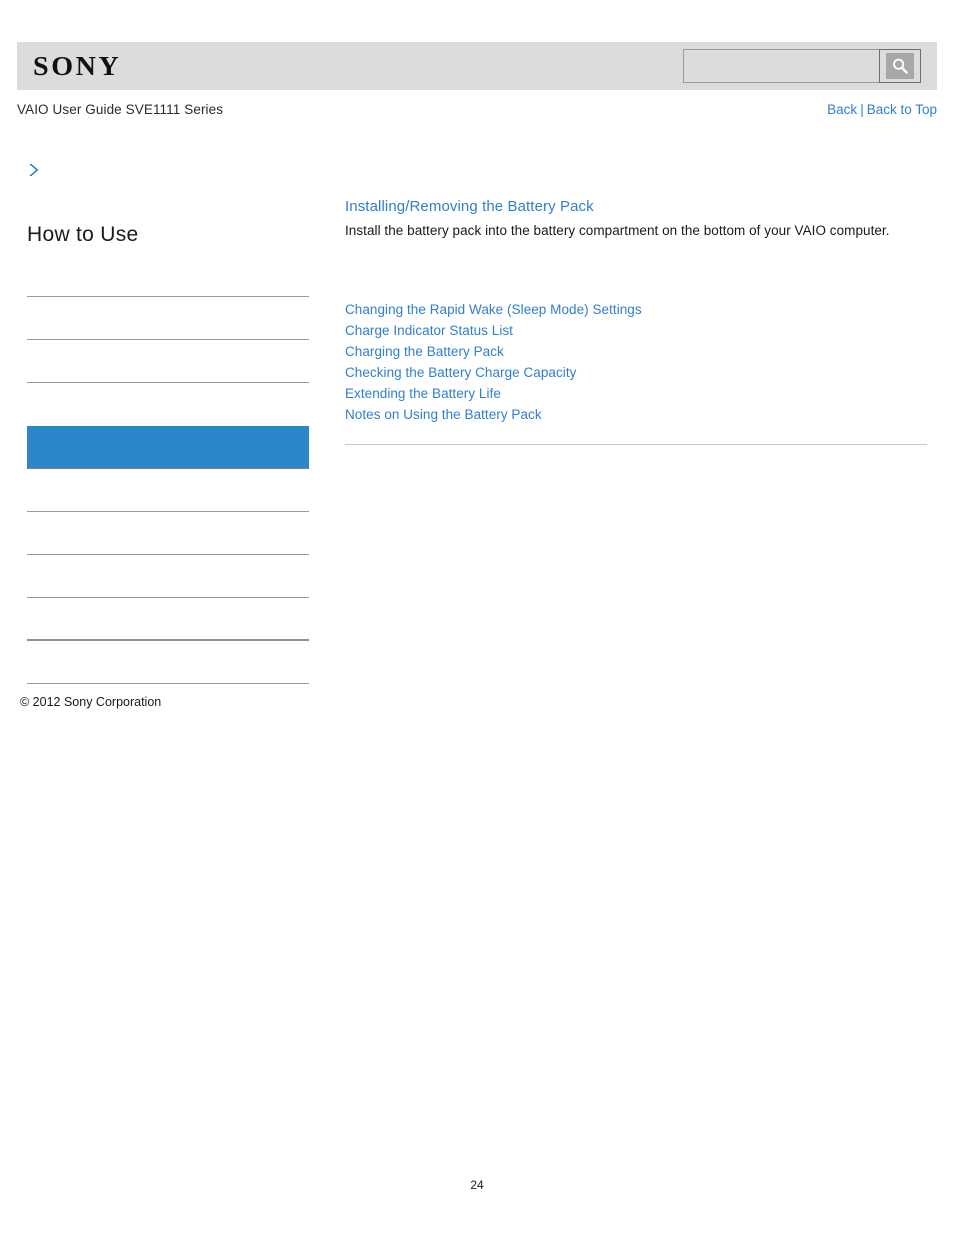 The width and height of the screenshot is (954, 1235). What do you see at coordinates (423, 393) in the screenshot?
I see `related-link-4: Extending the Battery Life` at bounding box center [423, 393].